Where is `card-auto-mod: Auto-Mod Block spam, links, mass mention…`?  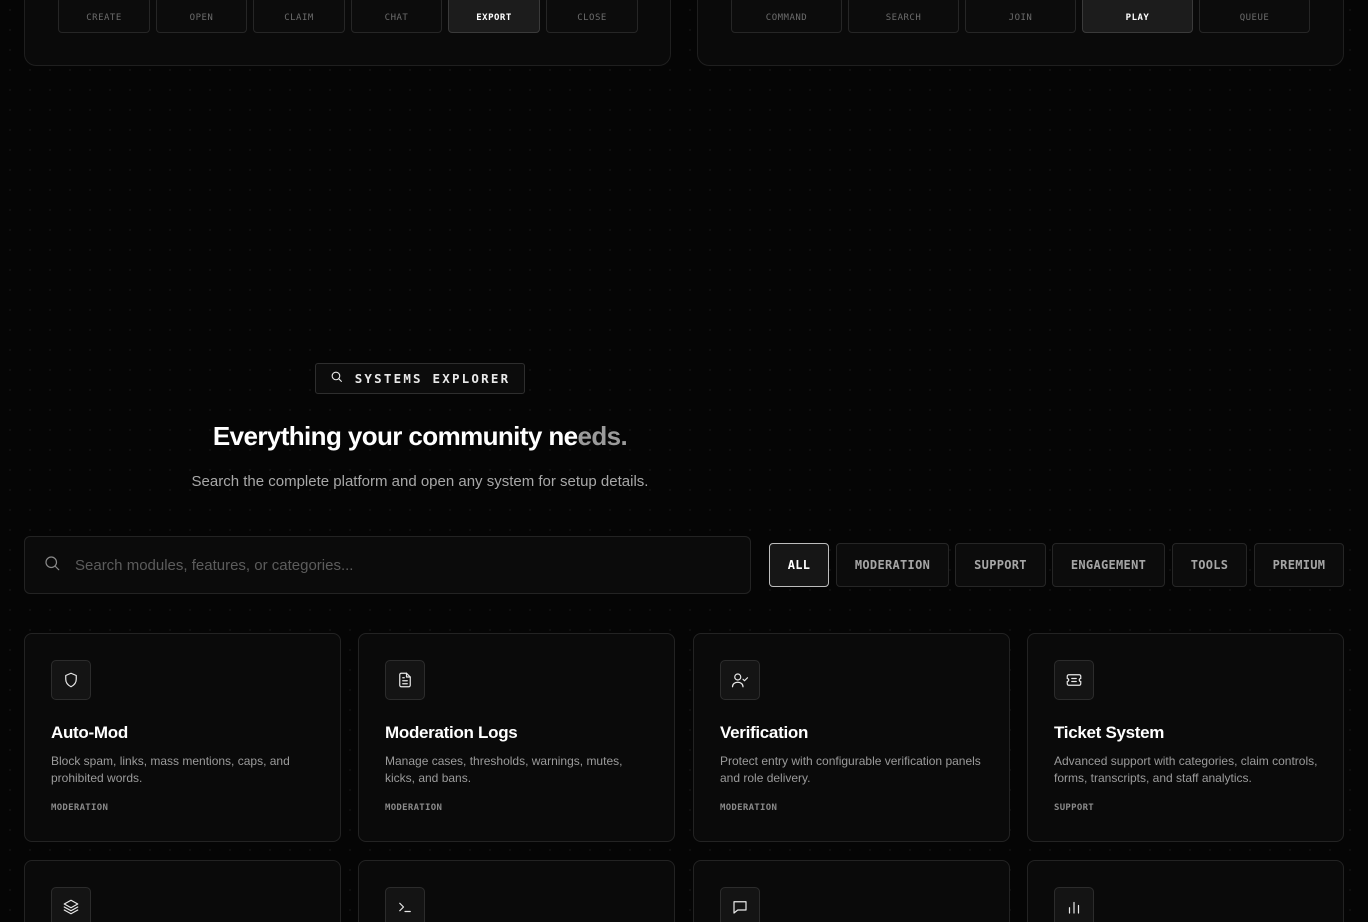
card-auto-mod: Auto-Mod Block spam, links, mass mention… is located at coordinates (182, 737).